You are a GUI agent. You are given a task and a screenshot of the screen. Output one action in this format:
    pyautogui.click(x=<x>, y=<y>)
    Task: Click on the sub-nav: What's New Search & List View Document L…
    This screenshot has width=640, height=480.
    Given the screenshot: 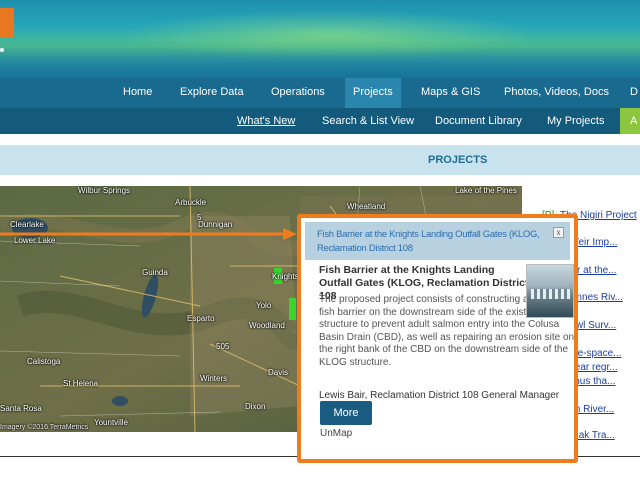 What is the action you would take?
    pyautogui.click(x=320, y=121)
    